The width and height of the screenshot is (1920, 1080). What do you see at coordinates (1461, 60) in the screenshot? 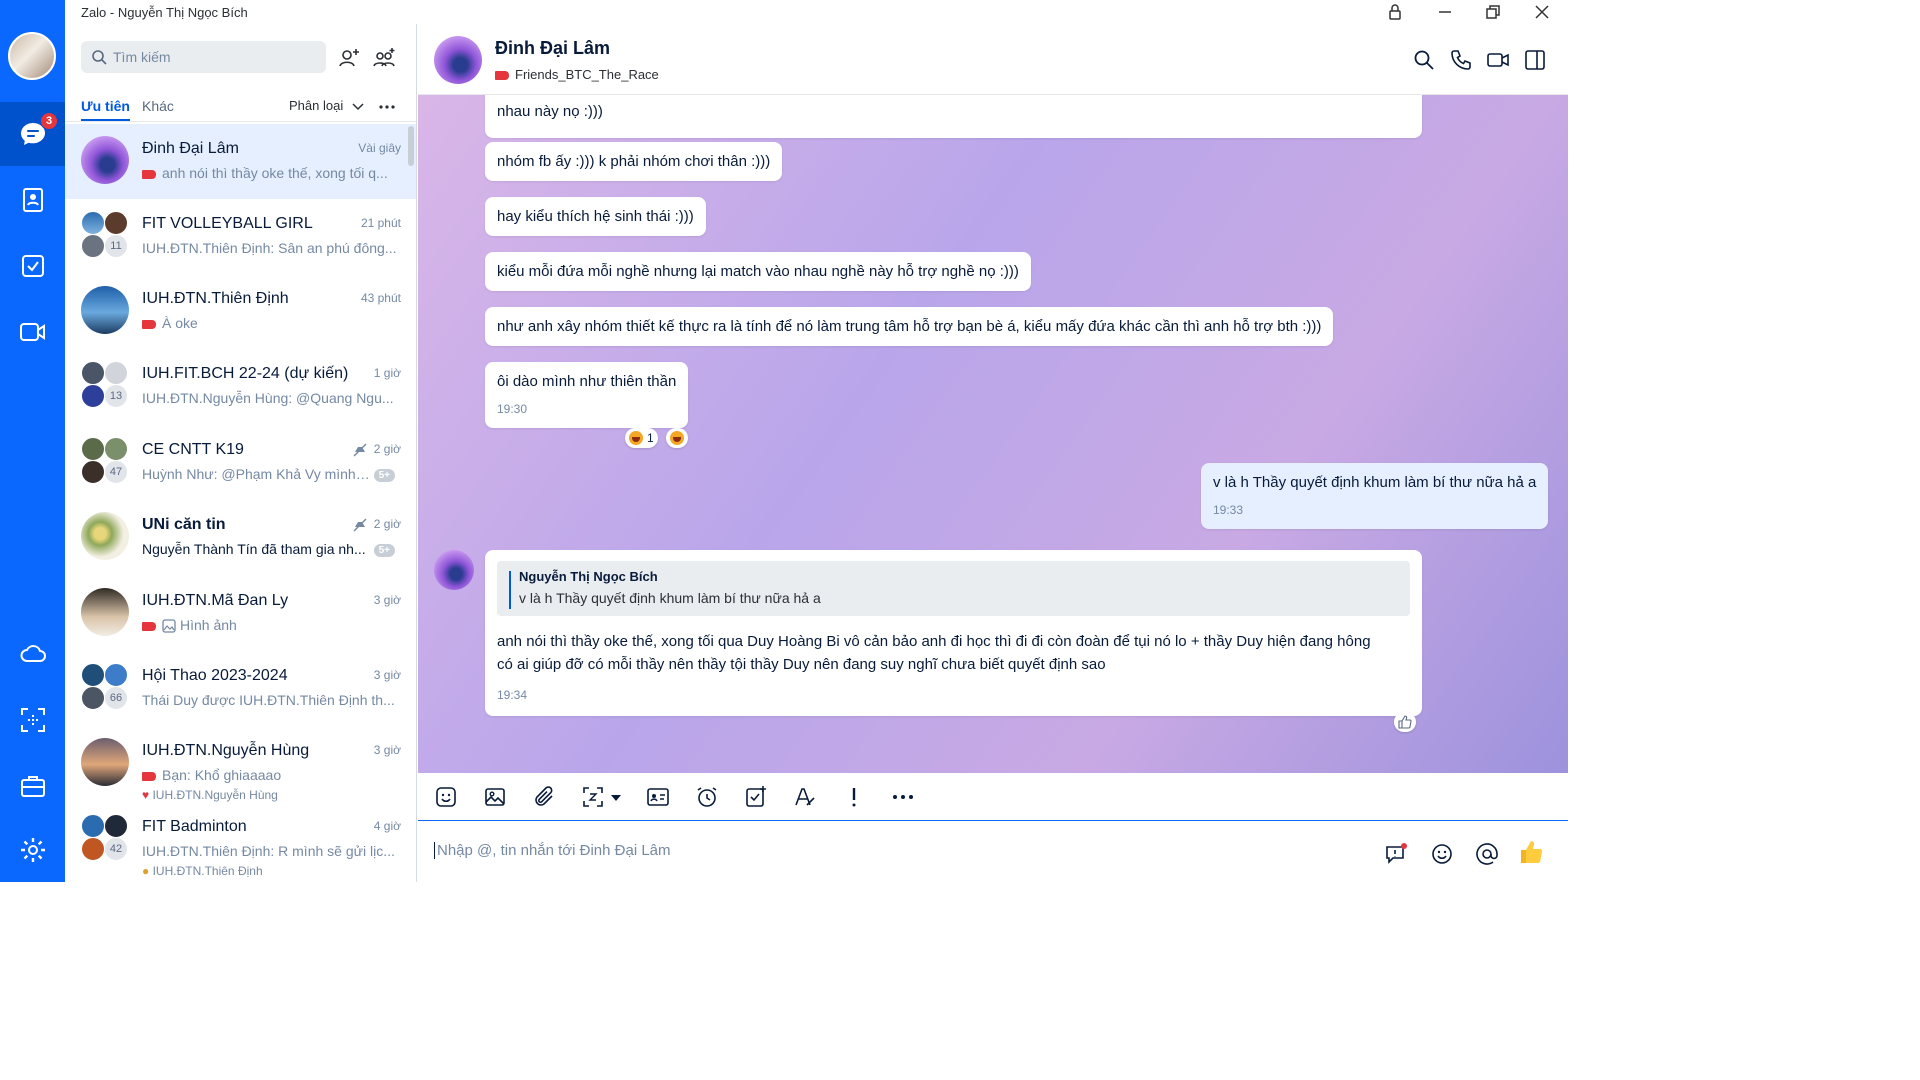
I see `phone-icon` at bounding box center [1461, 60].